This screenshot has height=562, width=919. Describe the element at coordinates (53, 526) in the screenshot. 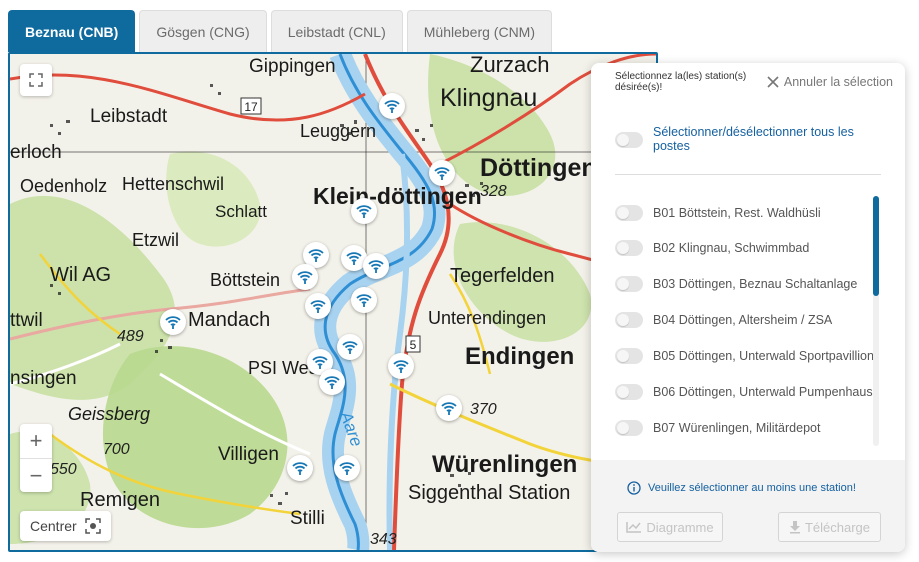

I see `center-label: Centrer` at that location.